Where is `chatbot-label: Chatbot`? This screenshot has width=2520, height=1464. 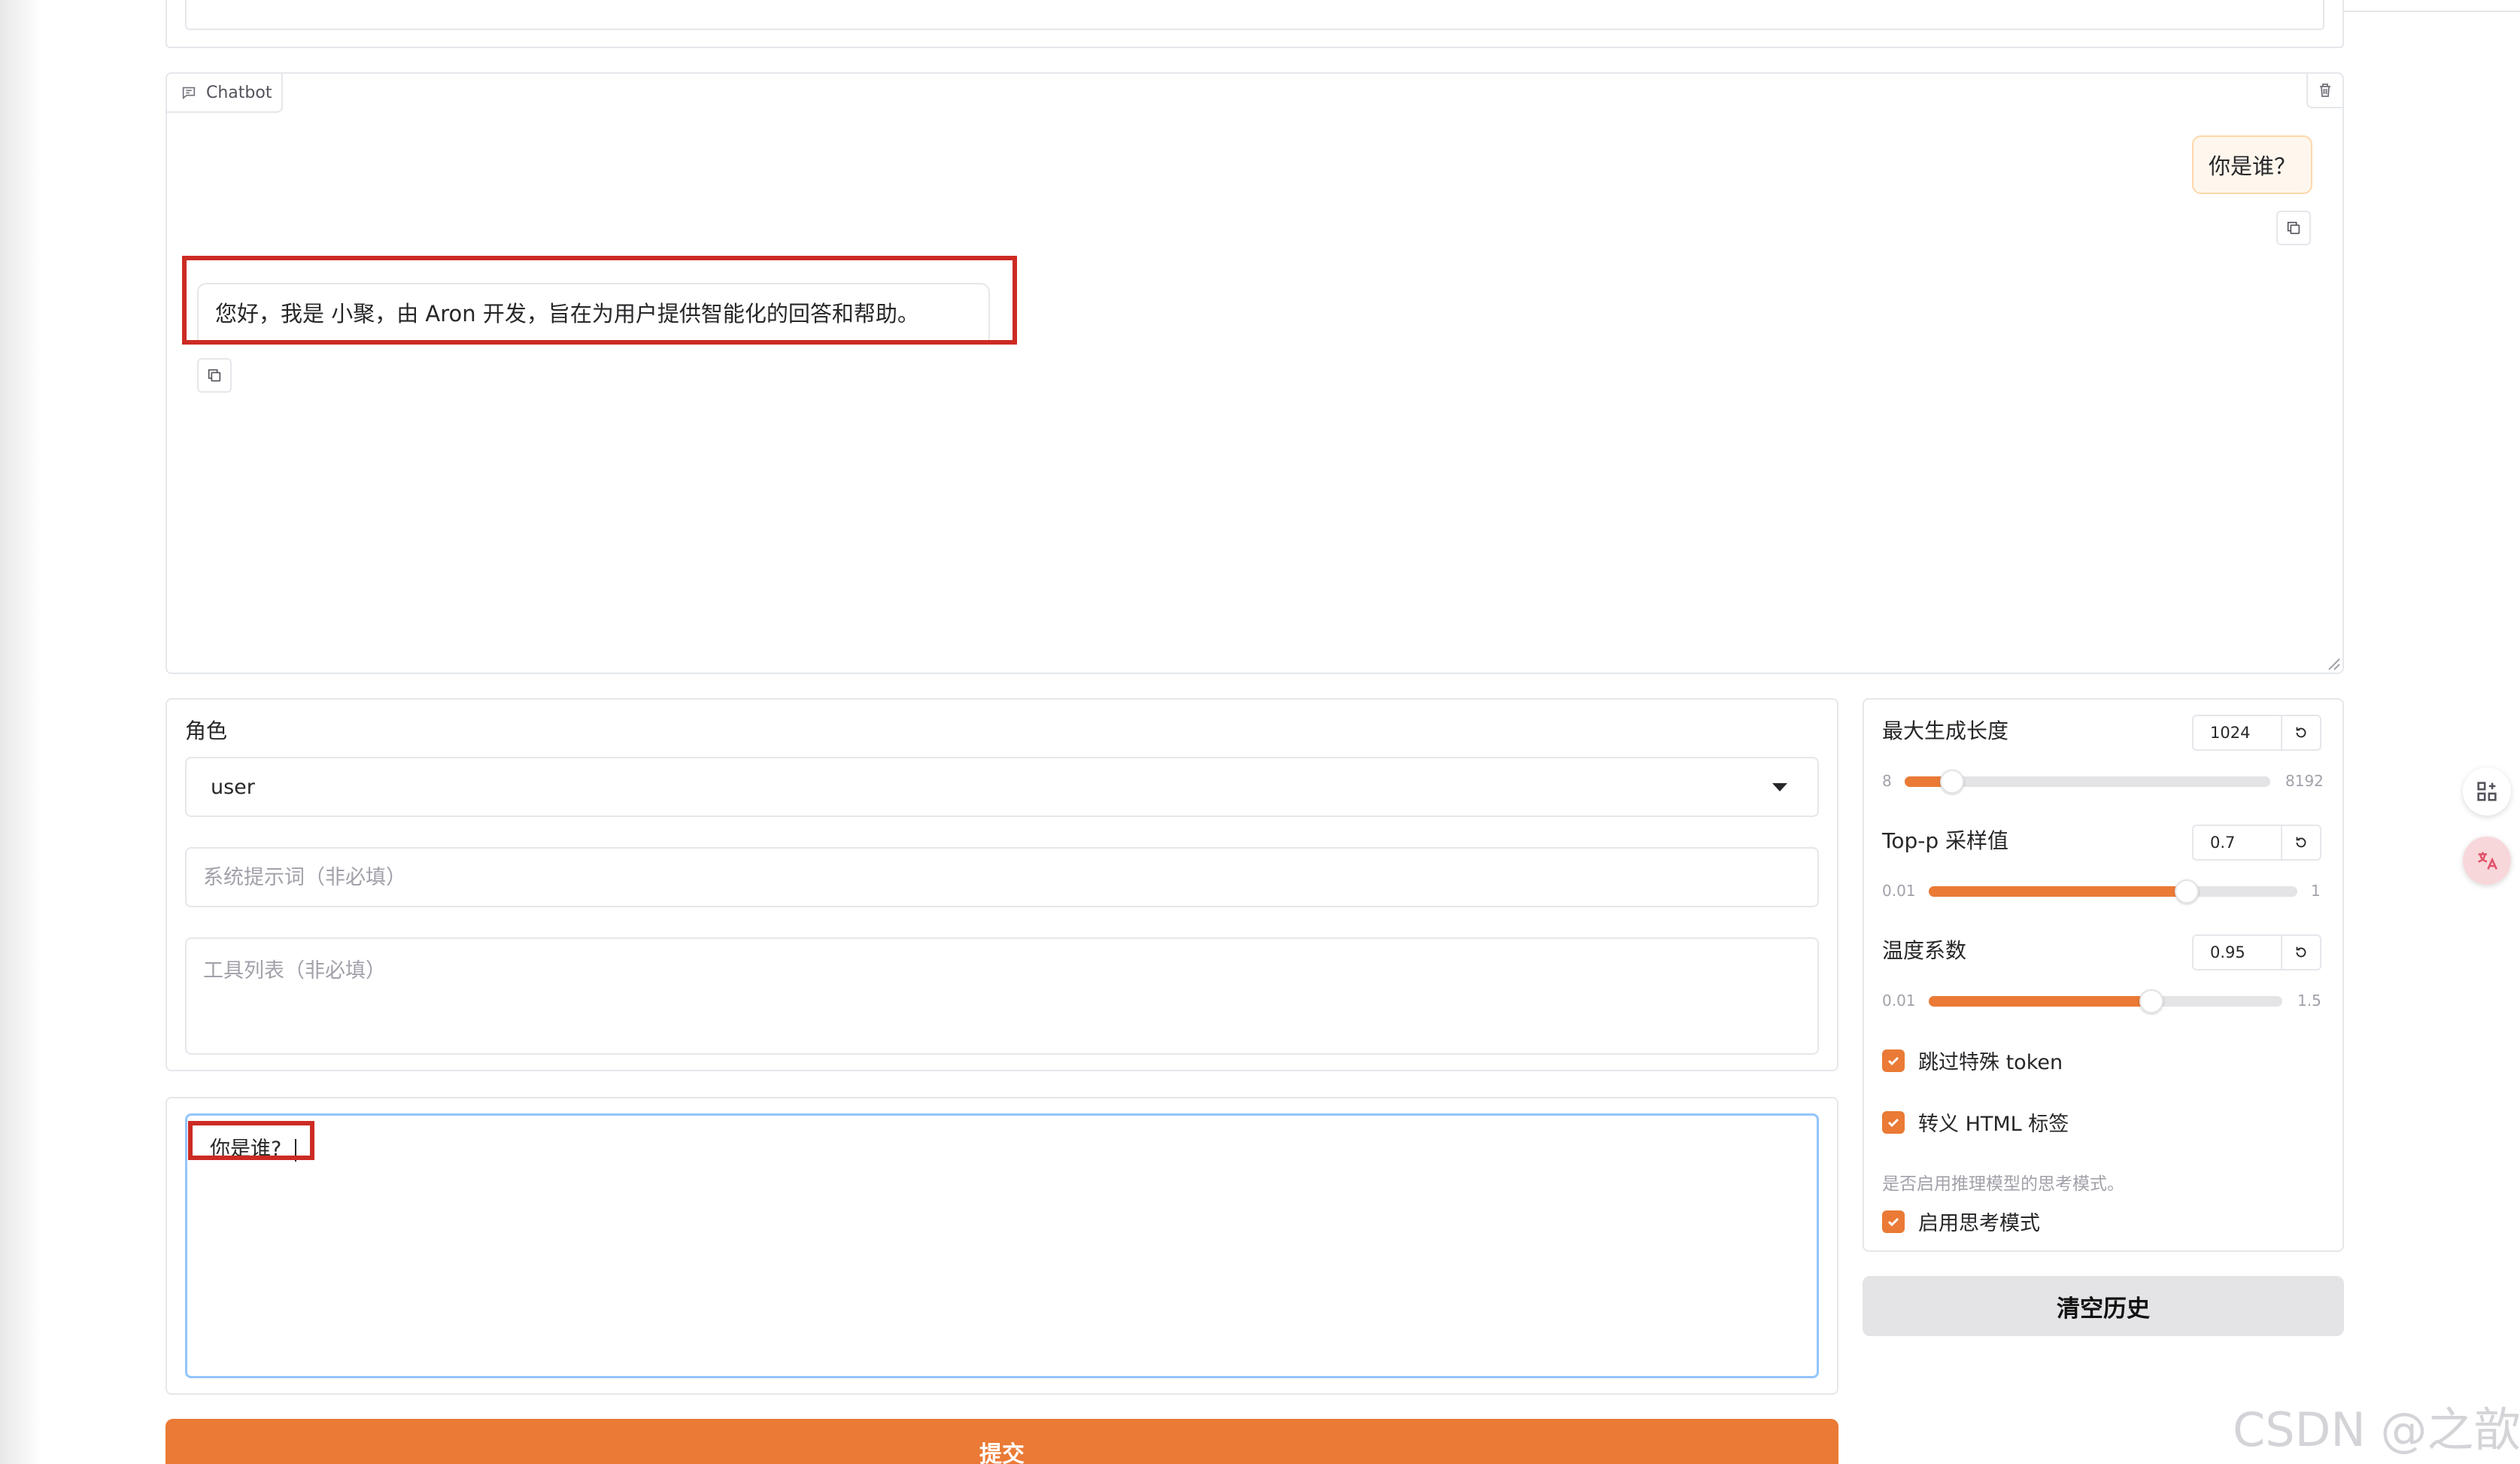 chatbot-label: Chatbot is located at coordinates (224, 92).